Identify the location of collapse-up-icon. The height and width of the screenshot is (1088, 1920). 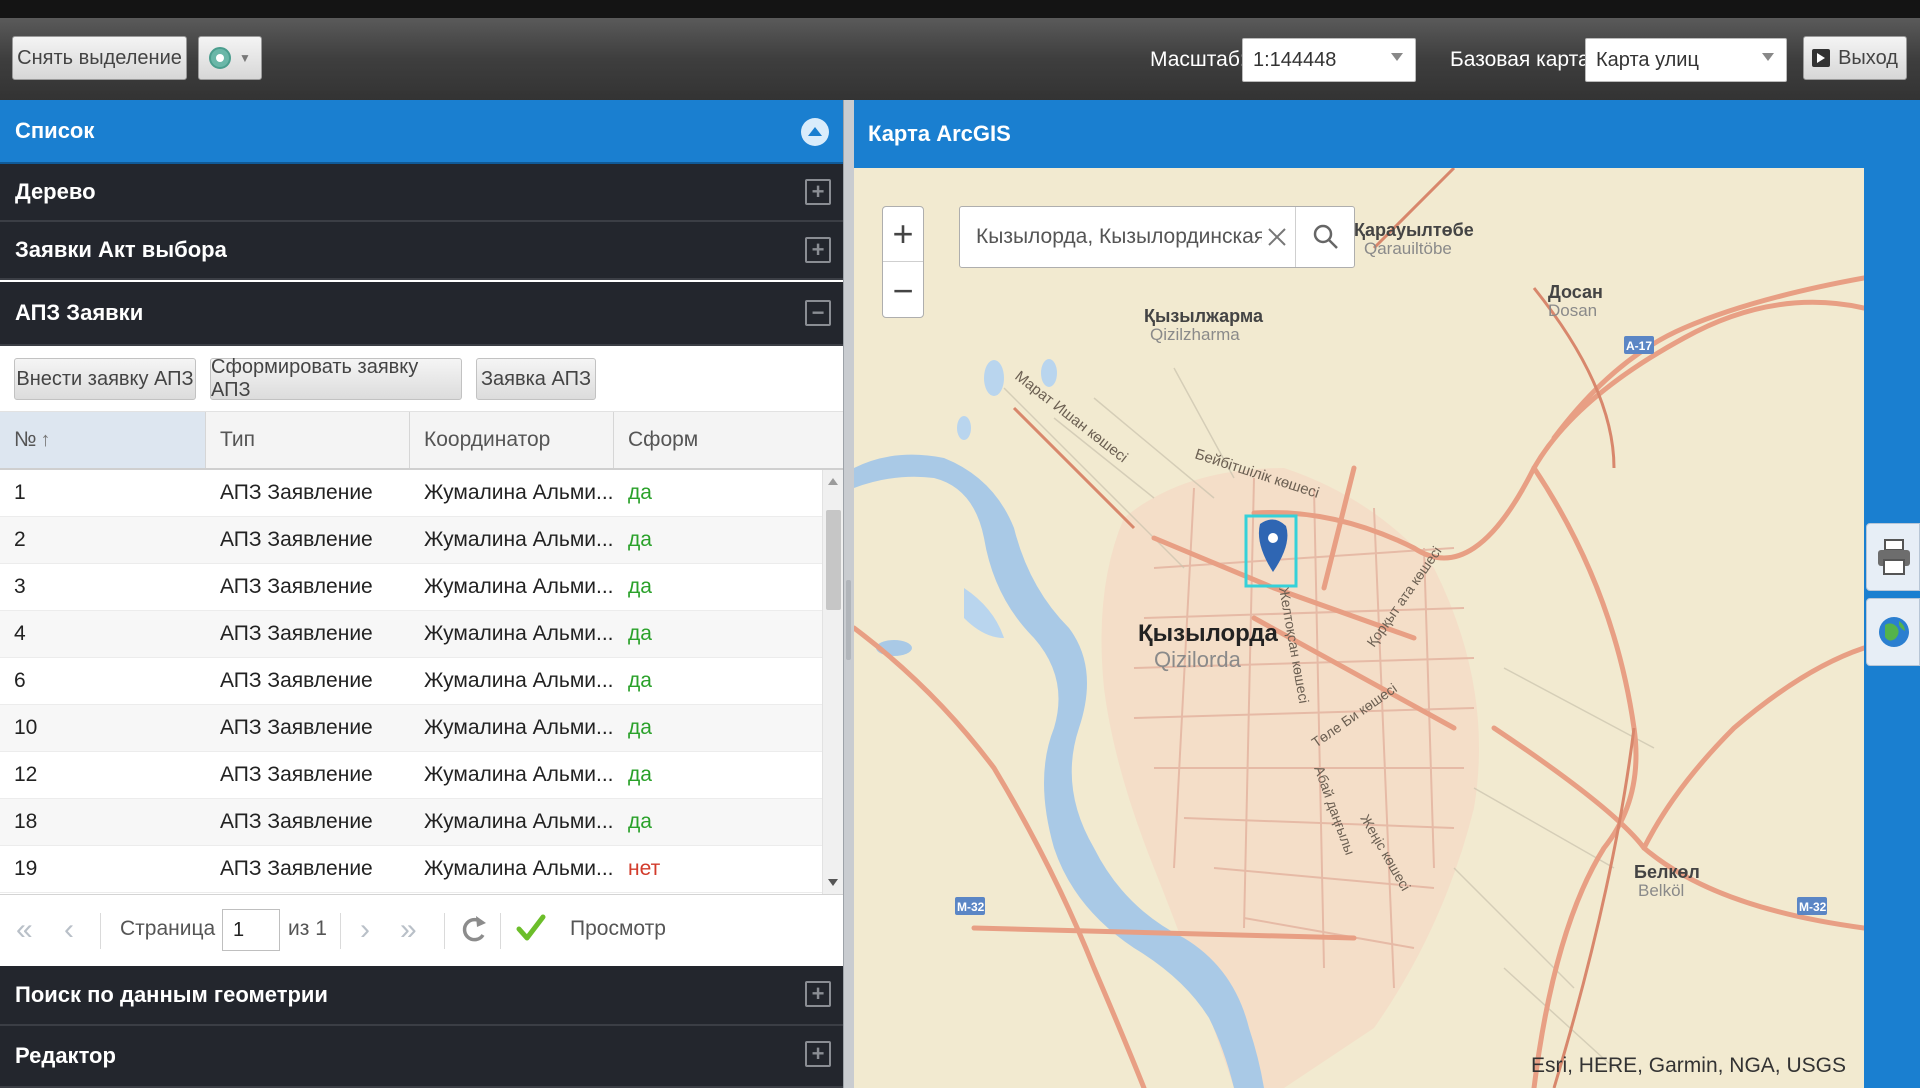
(815, 132).